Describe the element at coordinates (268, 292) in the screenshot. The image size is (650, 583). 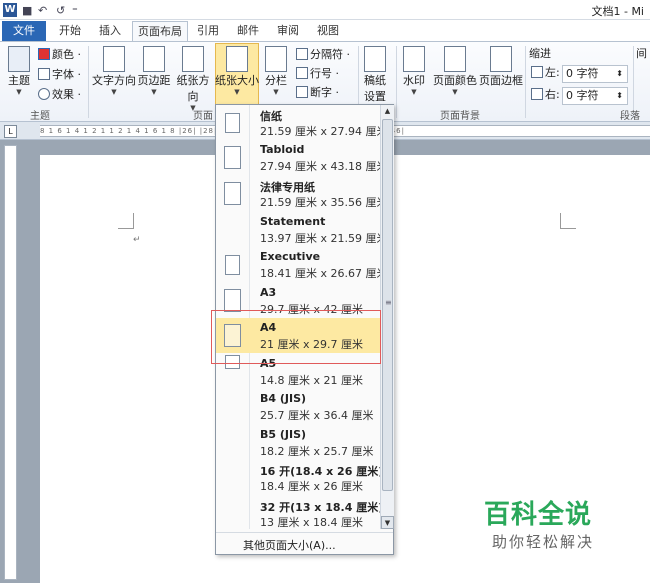
I see `paper-size-name: A3` at that location.